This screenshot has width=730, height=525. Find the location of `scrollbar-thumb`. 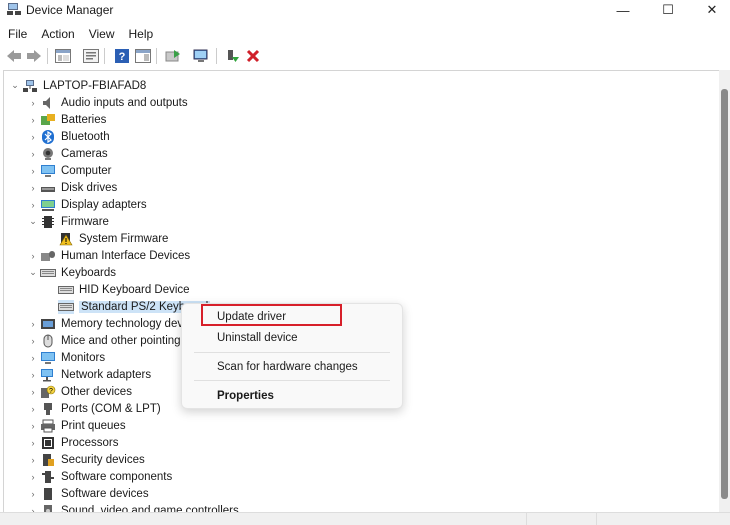

scrollbar-thumb is located at coordinates (724, 294).